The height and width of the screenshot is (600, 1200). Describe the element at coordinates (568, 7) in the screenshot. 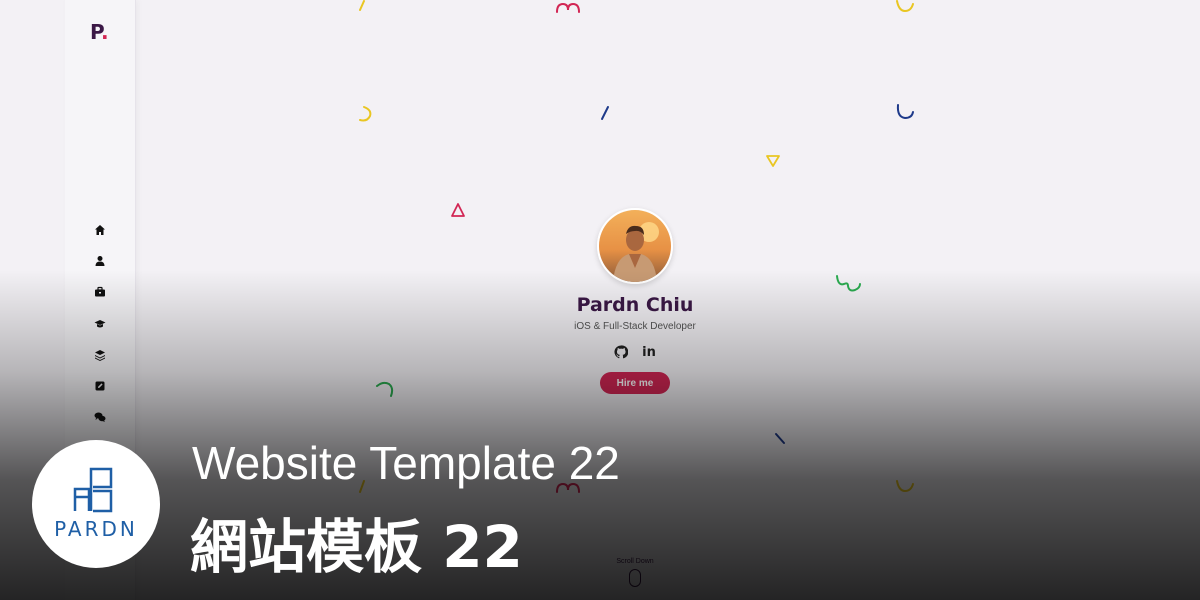

I see `decor-wave-red-top` at that location.